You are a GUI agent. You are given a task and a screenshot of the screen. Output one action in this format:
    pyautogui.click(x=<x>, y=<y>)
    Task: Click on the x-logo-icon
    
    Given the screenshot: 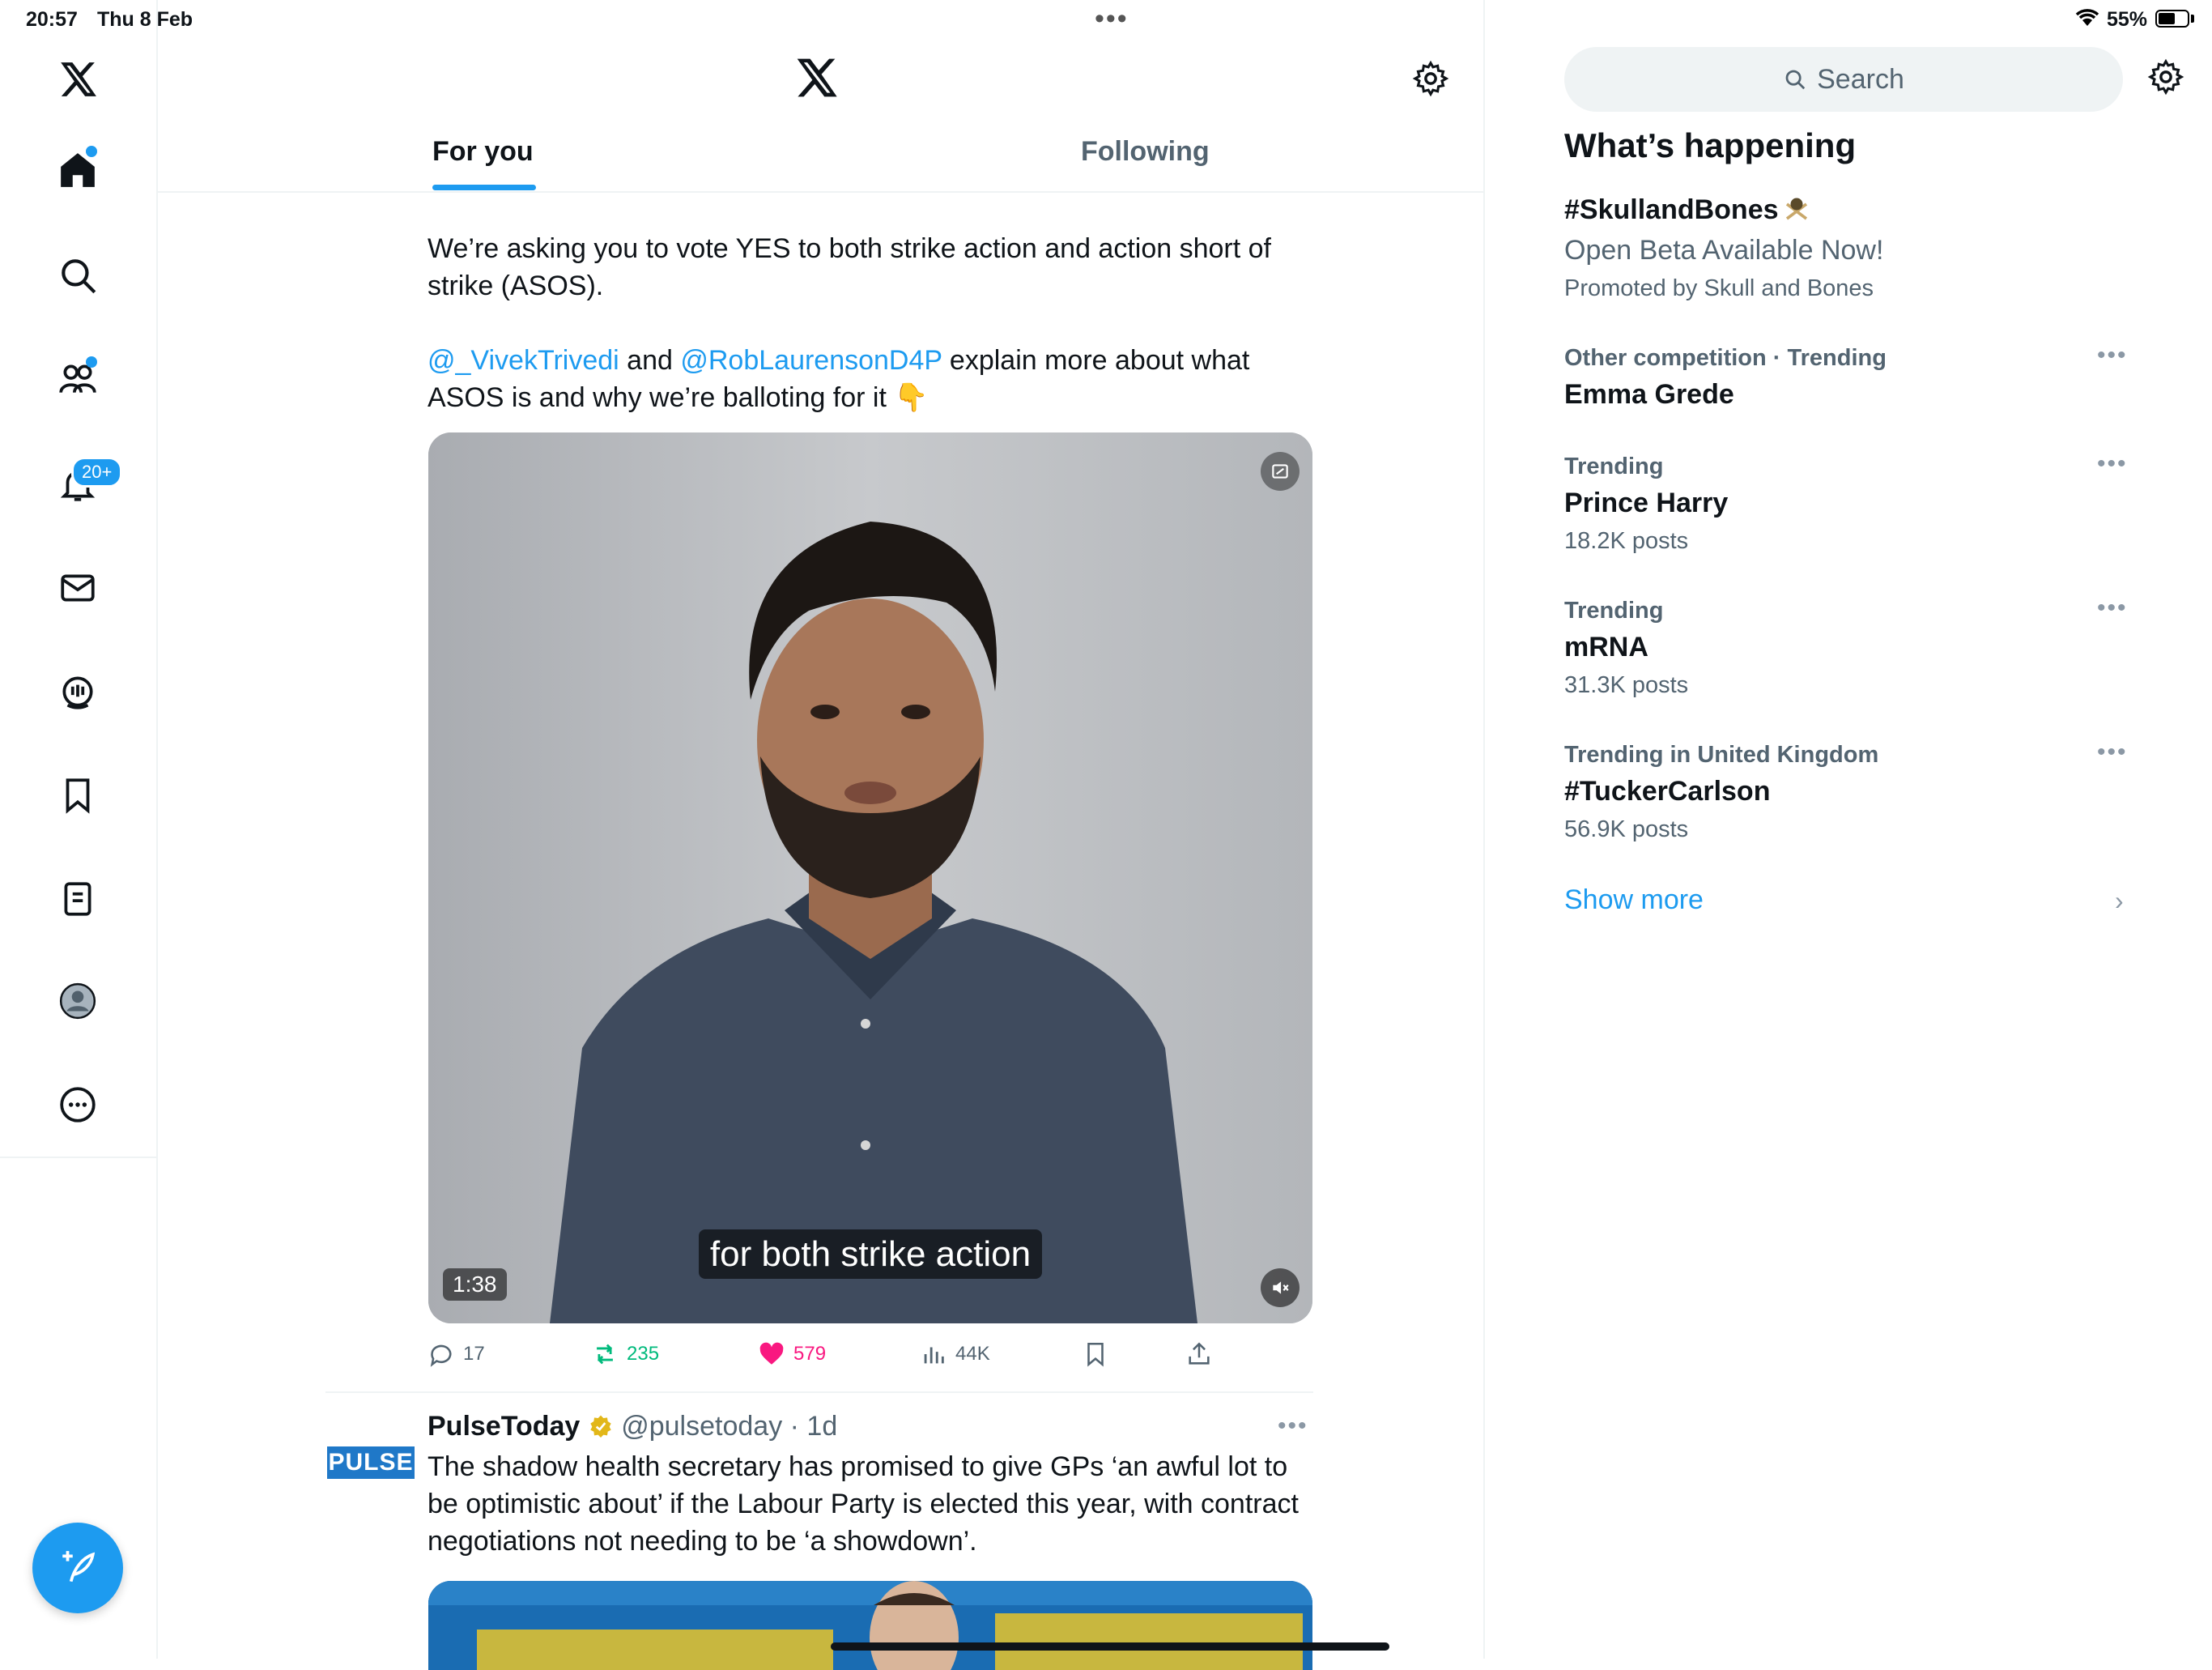 What is the action you would take?
    pyautogui.click(x=78, y=79)
    